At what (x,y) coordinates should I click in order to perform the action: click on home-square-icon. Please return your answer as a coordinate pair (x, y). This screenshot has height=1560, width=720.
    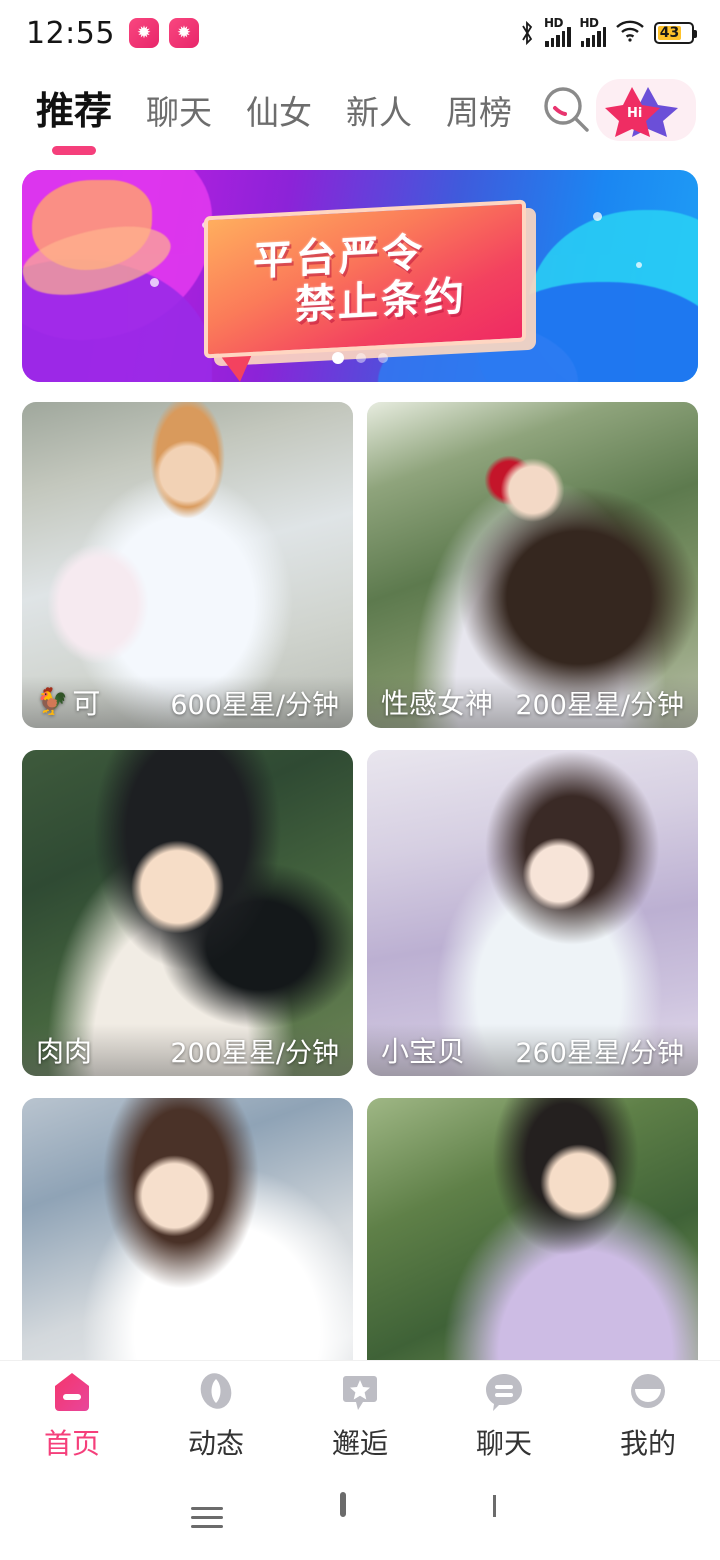
    Looking at the image, I should click on (359, 1513).